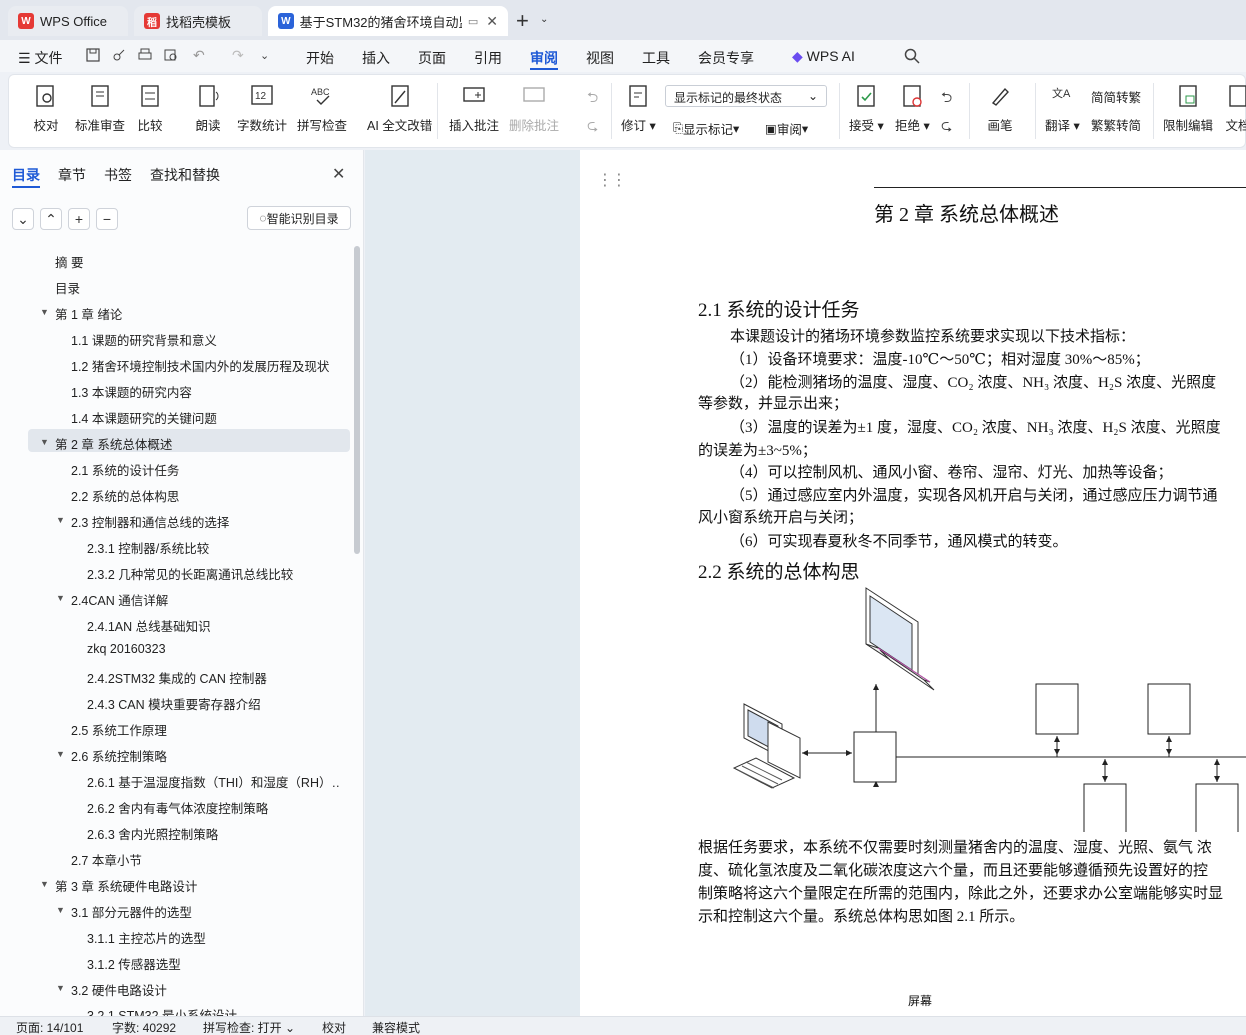 The width and height of the screenshot is (1246, 1035). What do you see at coordinates (144, 417) in the screenshot?
I see `toc-item: 1.4 本课题研究的关键问题` at bounding box center [144, 417].